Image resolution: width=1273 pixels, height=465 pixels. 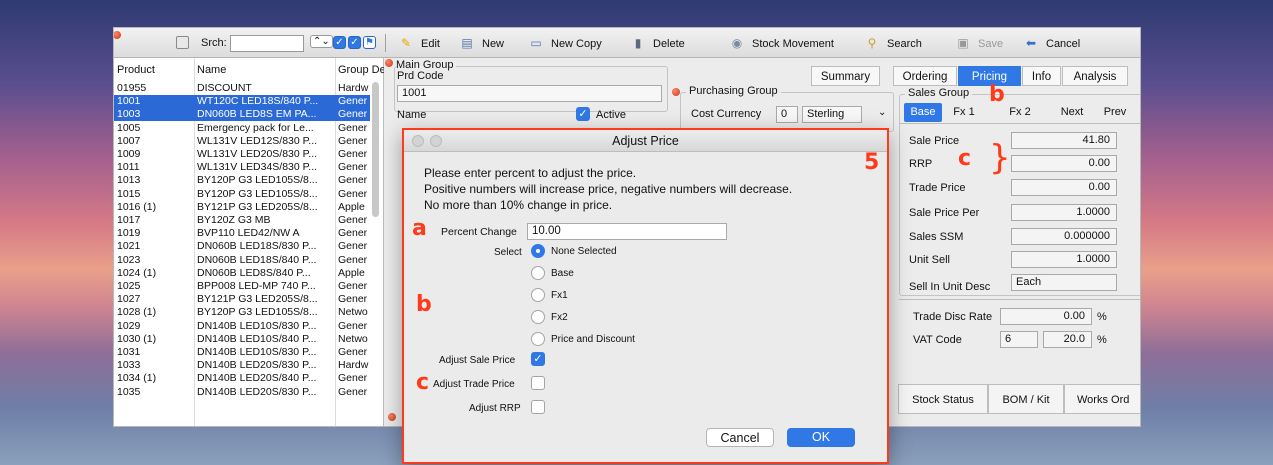 I want to click on trash-icon: ▮, so click(x=638, y=43).